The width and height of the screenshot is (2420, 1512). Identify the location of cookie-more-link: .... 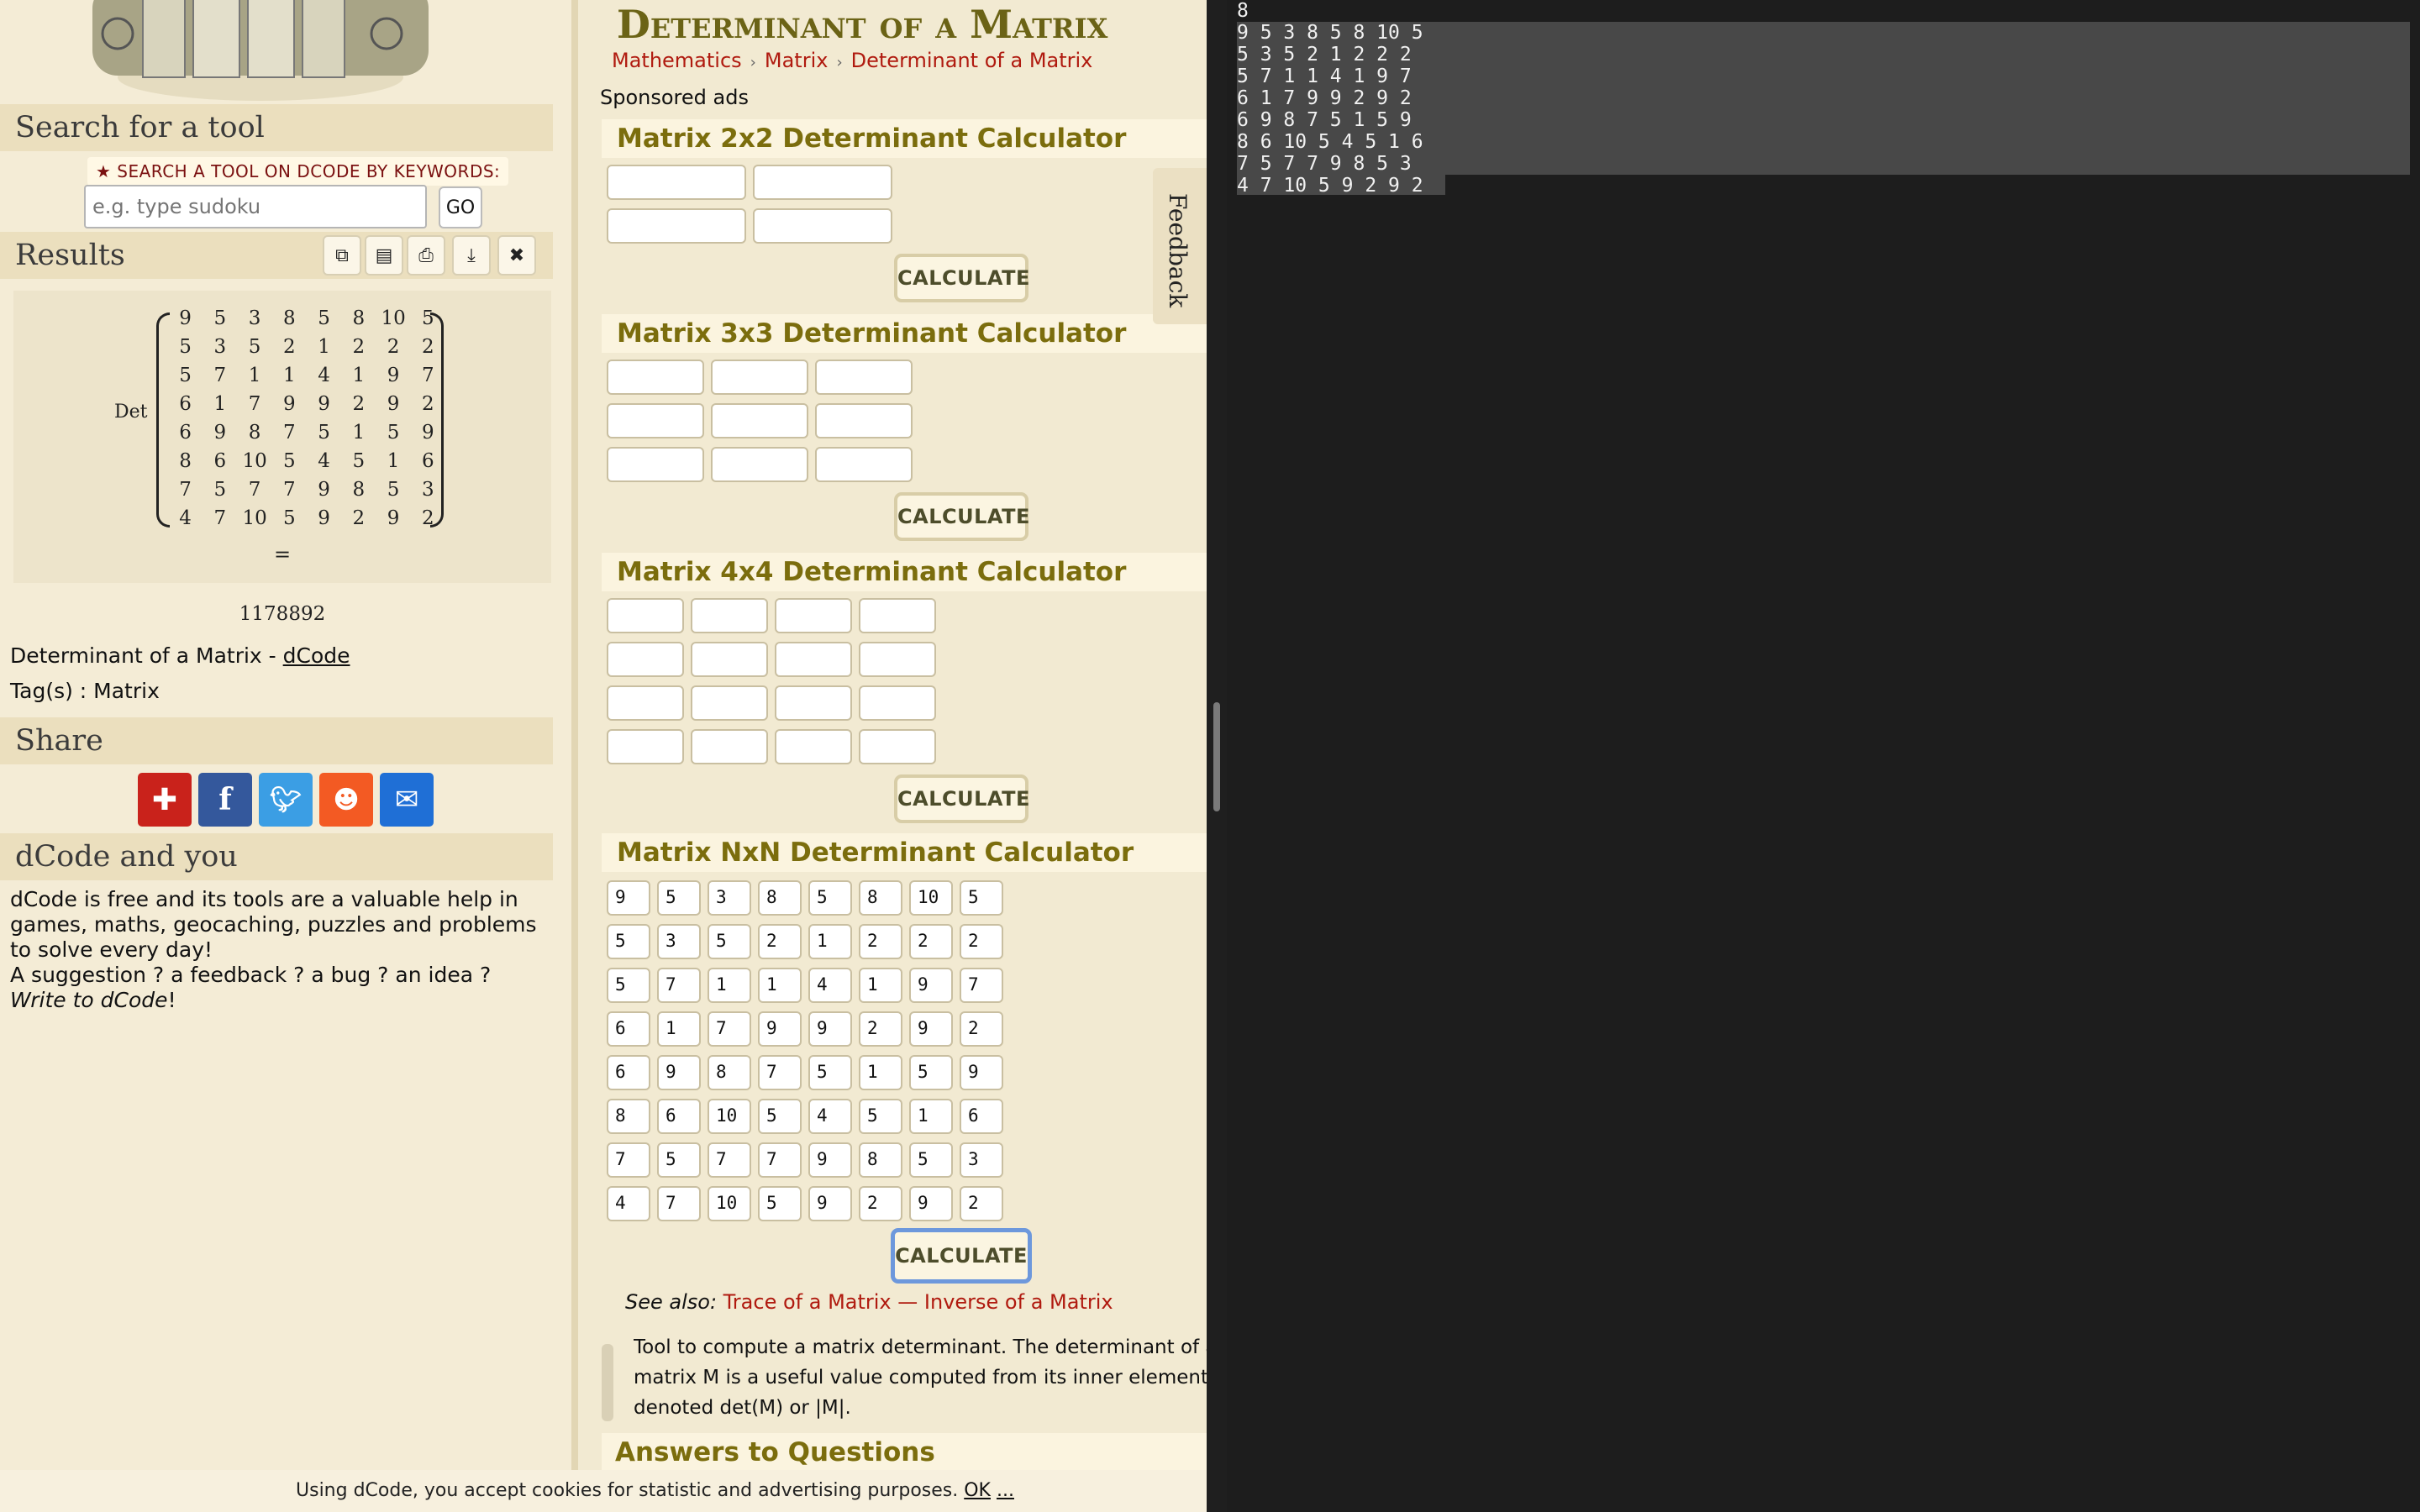
(1005, 1490).